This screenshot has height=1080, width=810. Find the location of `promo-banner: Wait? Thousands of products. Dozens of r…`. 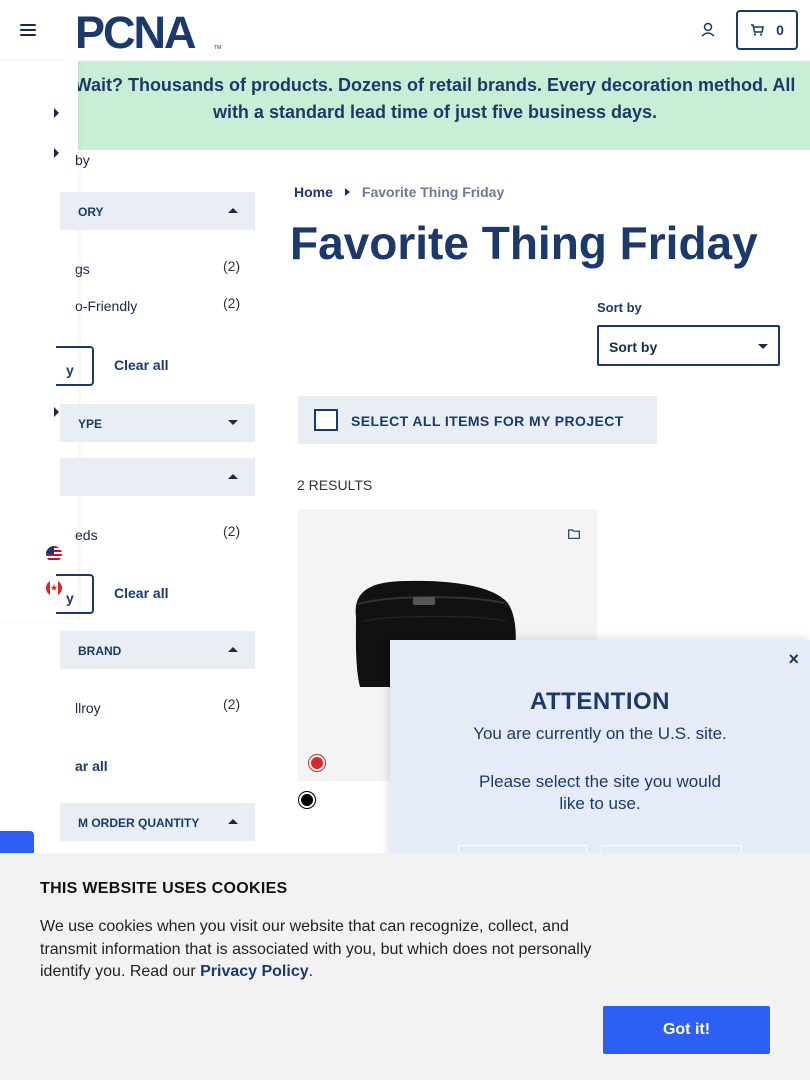

promo-banner: Wait? Thousands of products. Dozens of r… is located at coordinates (405, 105).